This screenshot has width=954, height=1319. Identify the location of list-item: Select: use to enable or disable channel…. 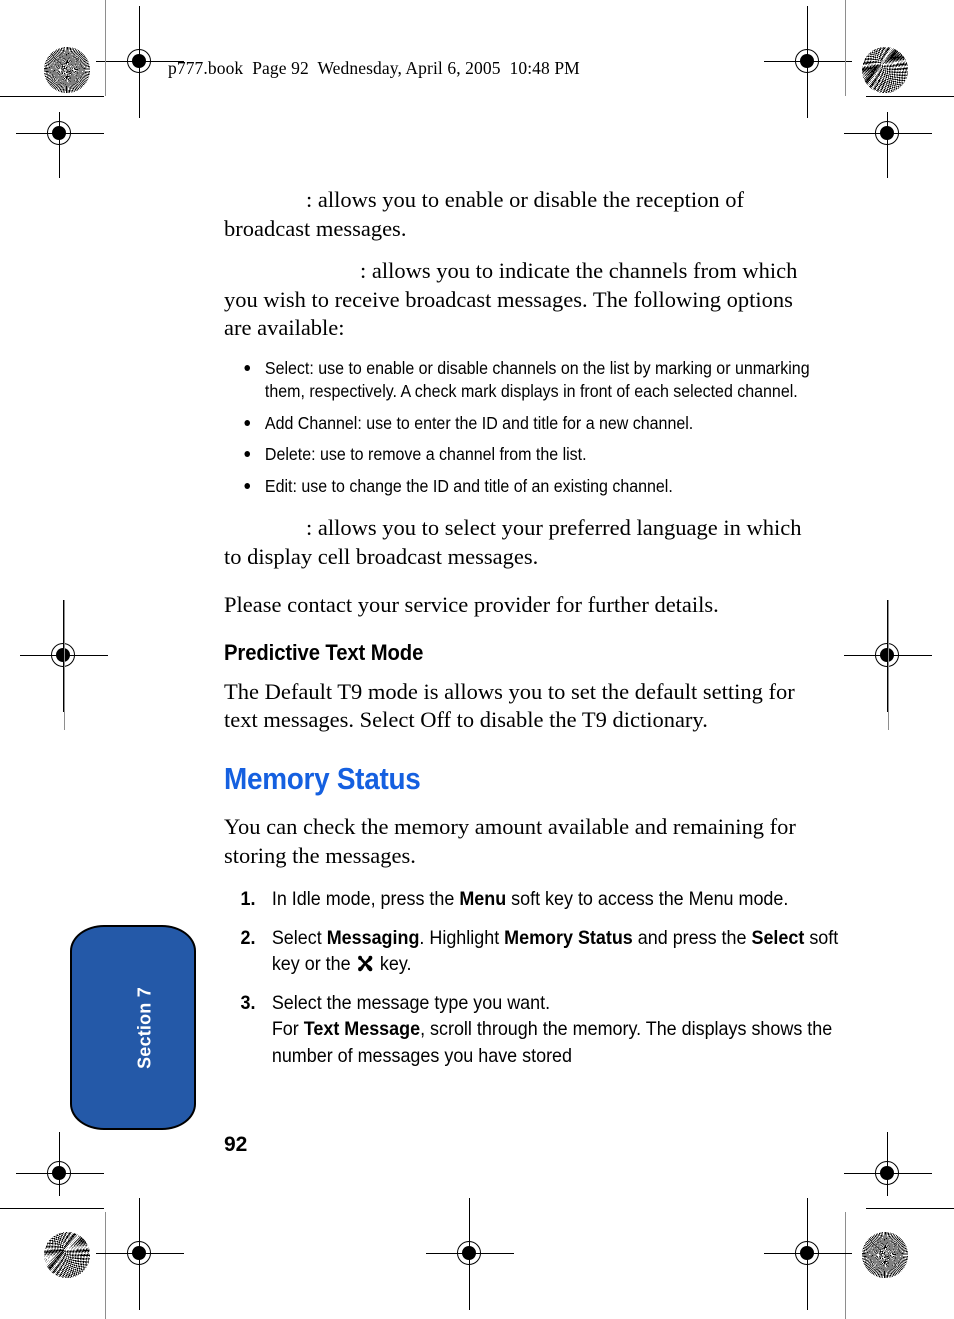
(534, 380).